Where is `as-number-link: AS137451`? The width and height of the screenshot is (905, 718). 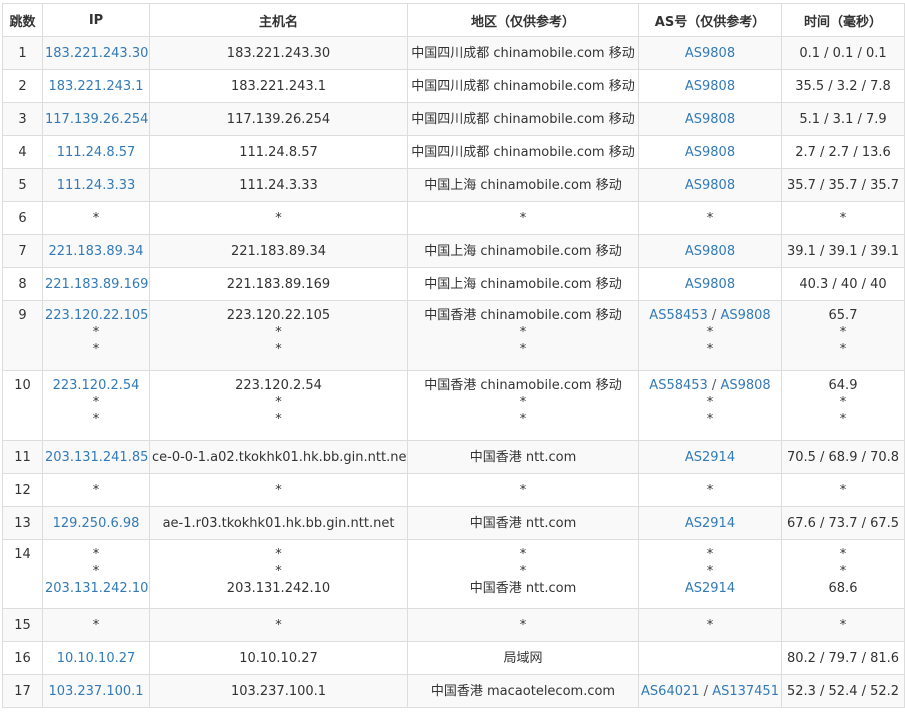
as-number-link: AS137451 is located at coordinates (745, 691).